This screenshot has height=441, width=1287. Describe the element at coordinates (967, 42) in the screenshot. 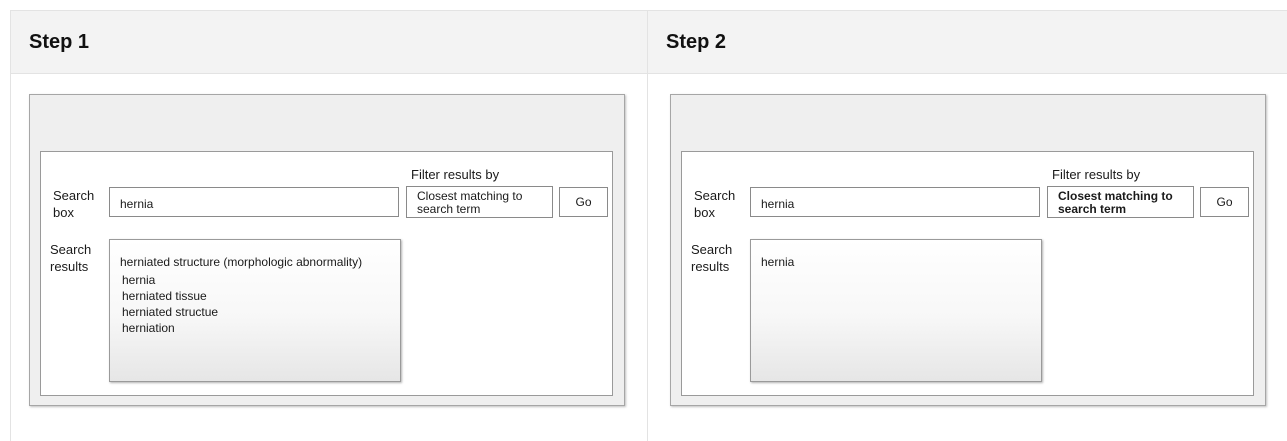

I see `step-header: Step 2` at that location.